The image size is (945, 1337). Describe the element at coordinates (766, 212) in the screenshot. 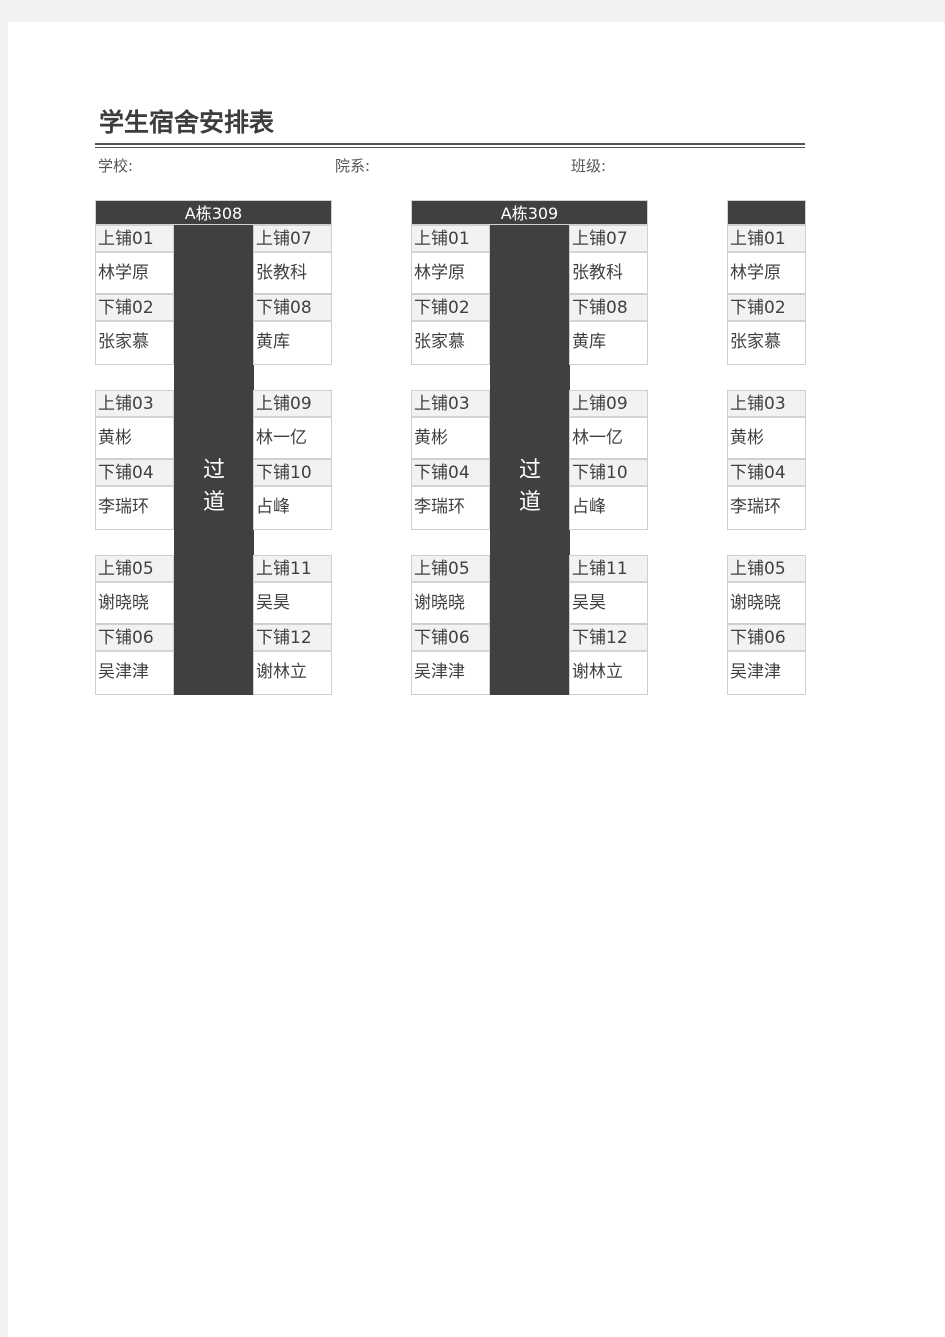

I see `room-name` at that location.